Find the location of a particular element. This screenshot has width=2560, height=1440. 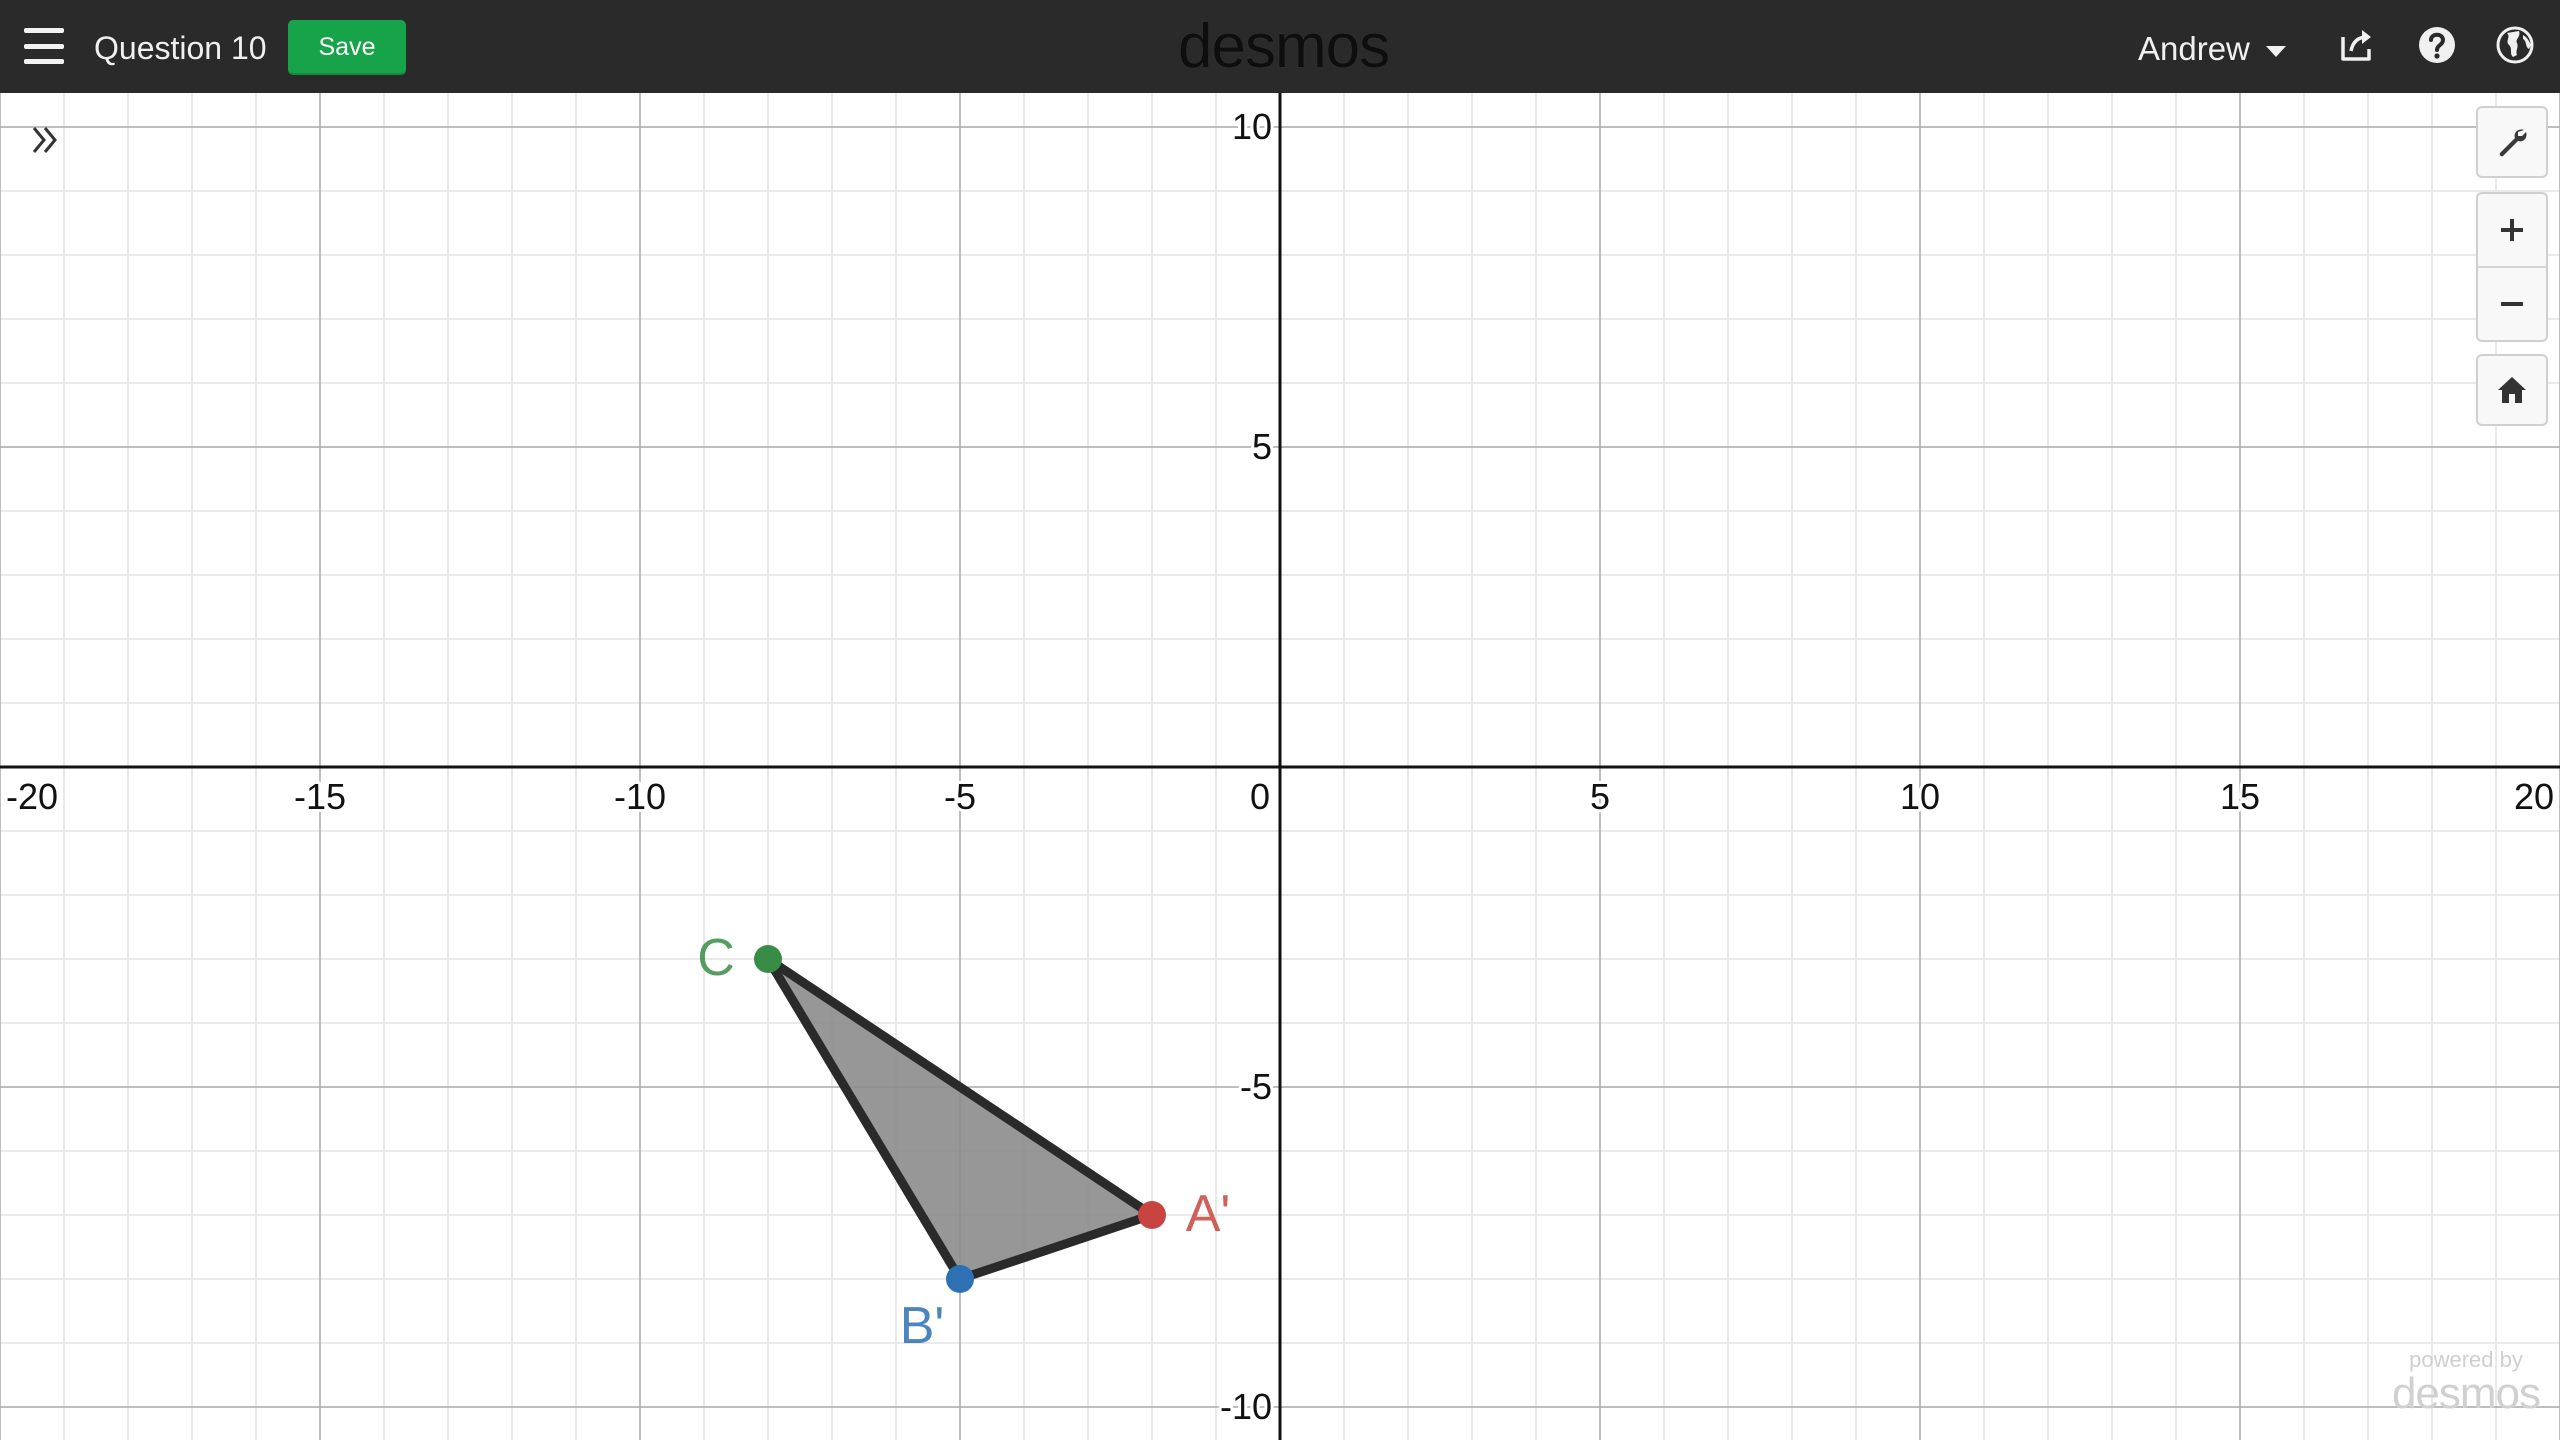

x-tick-label: -20 is located at coordinates (32, 796).